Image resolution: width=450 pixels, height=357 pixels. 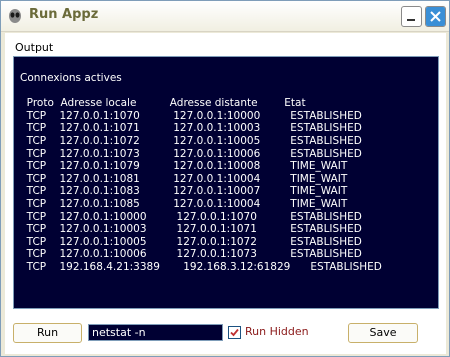 What do you see at coordinates (411, 16) in the screenshot?
I see `minimize-button` at bounding box center [411, 16].